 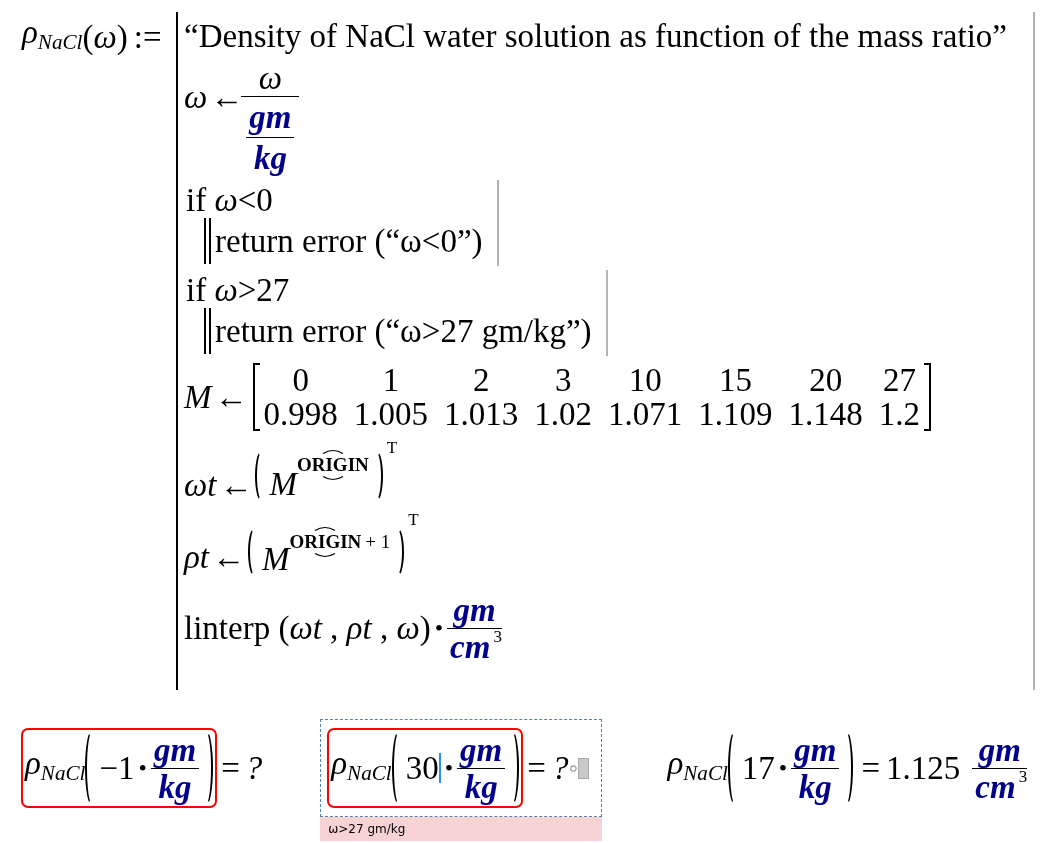 What do you see at coordinates (105, 37) in the screenshot?
I see `function-argument: (ω)` at bounding box center [105, 37].